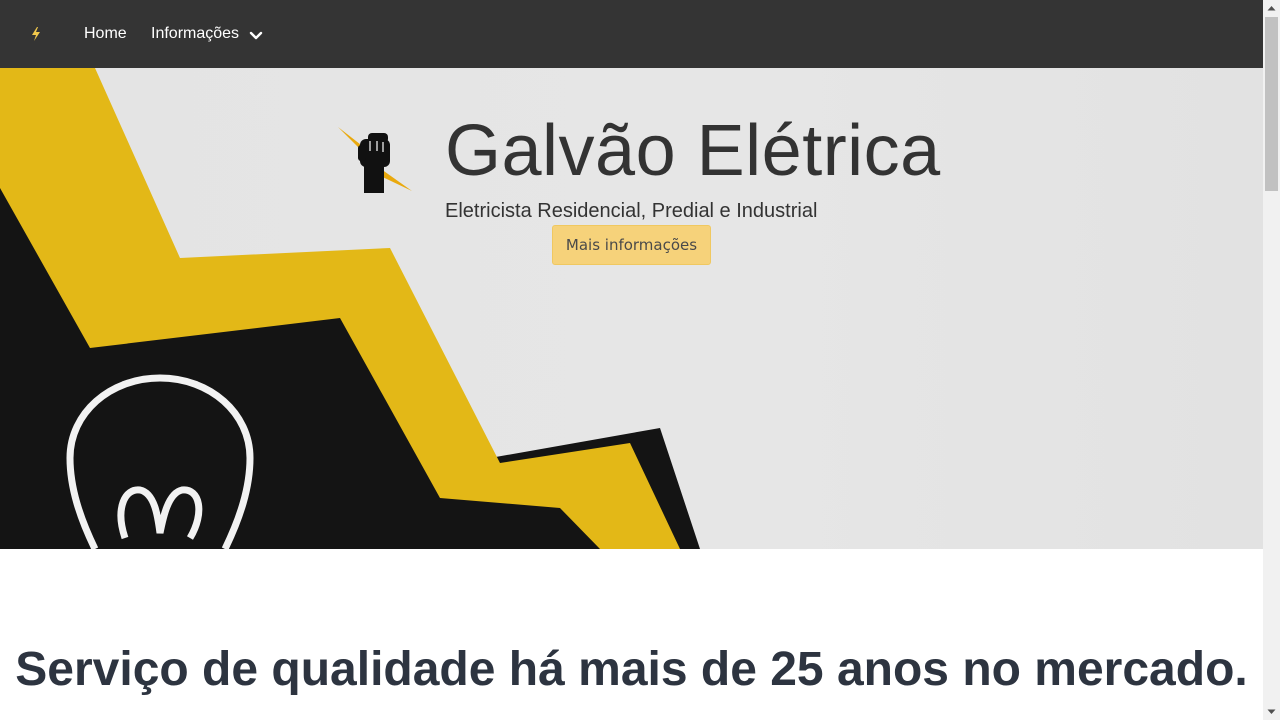 This screenshot has width=1280, height=720. What do you see at coordinates (256, 35) in the screenshot?
I see `chevron-down-icon` at bounding box center [256, 35].